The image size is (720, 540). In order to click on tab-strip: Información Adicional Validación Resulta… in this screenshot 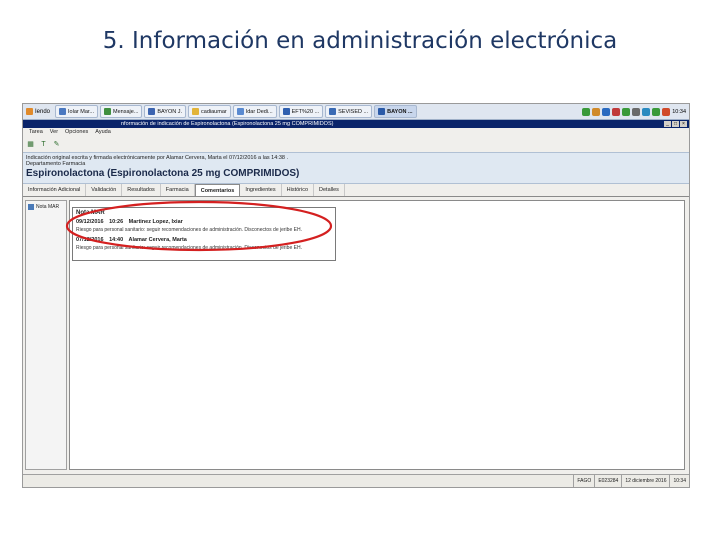, I will do `click(356, 190)`.